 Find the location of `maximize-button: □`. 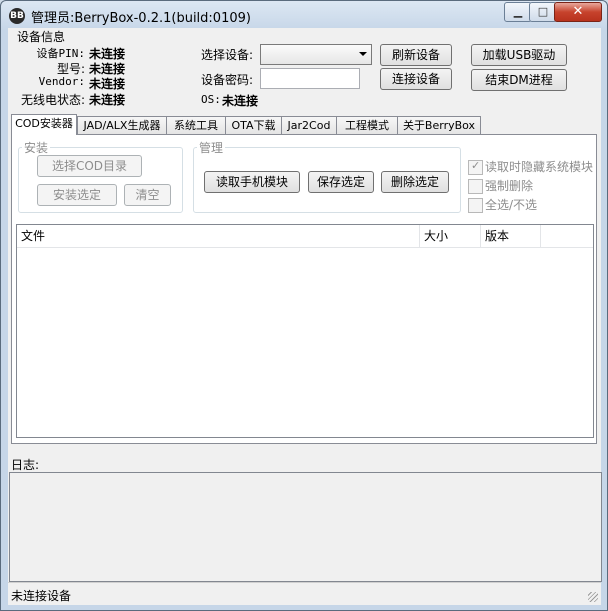

maximize-button: □ is located at coordinates (543, 12).